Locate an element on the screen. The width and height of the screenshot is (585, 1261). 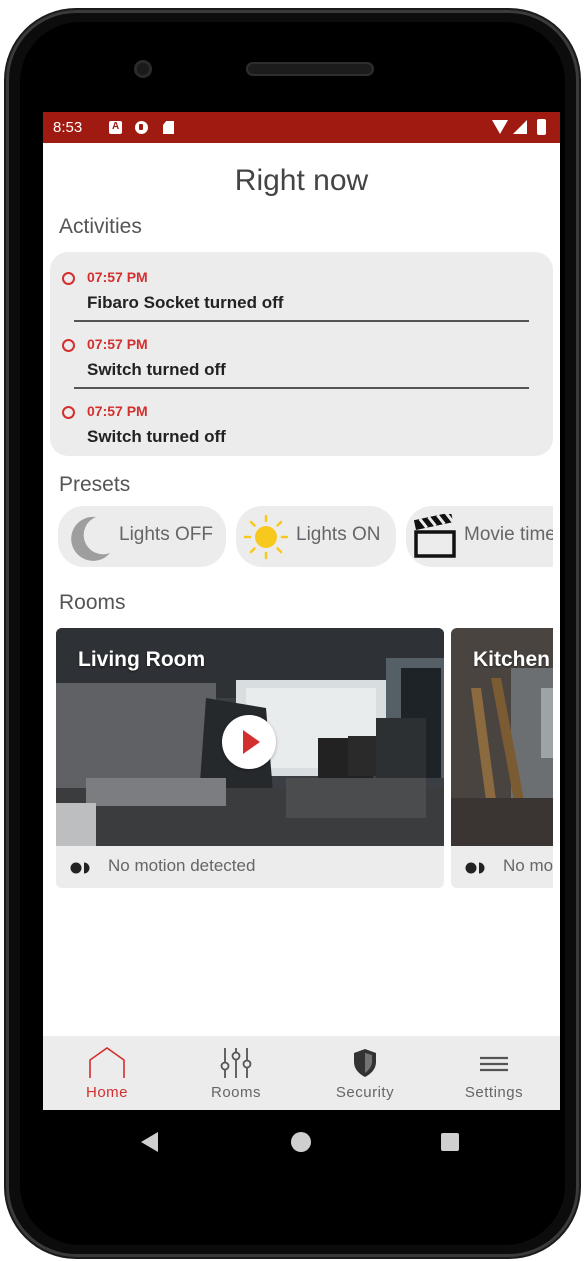
nav-home: Home is located at coordinates (107, 1073).